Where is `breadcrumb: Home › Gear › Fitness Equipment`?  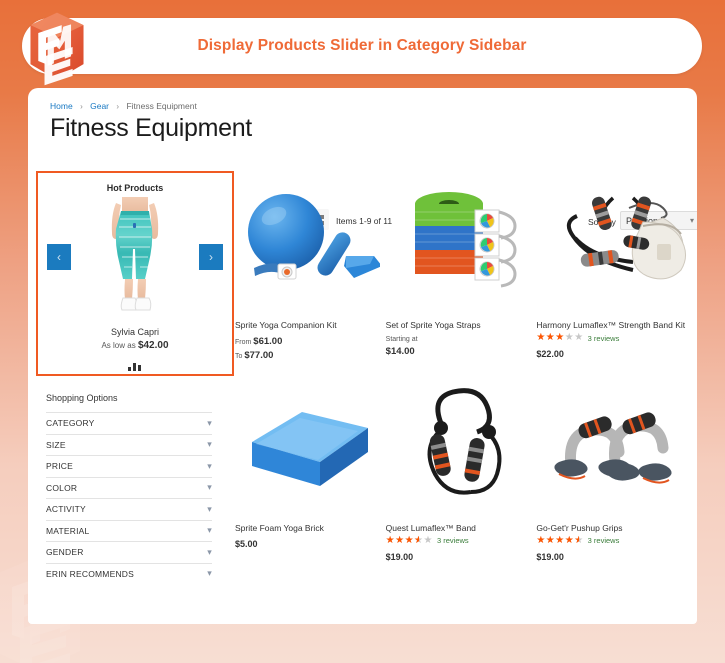
breadcrumb: Home › Gear › Fitness Equipment is located at coordinates (123, 106).